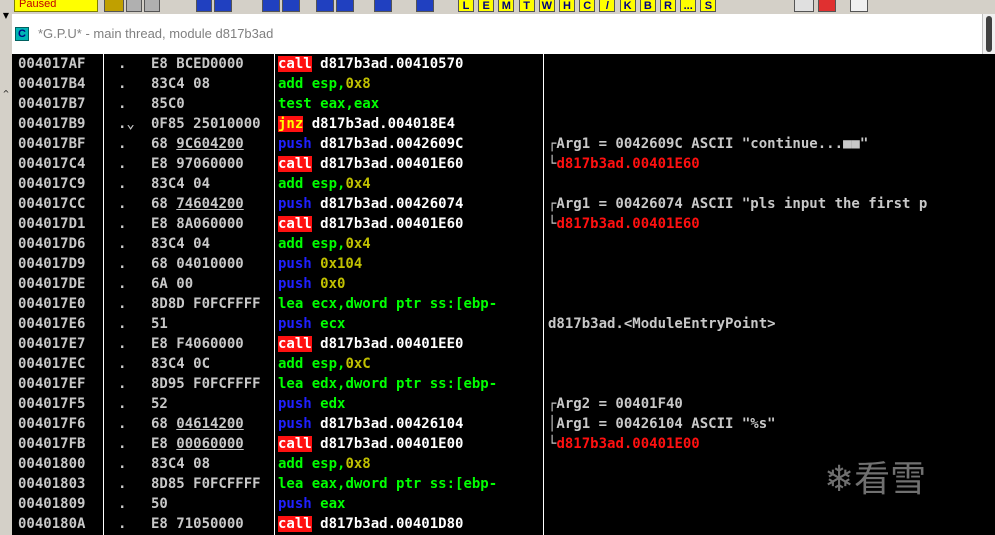 This screenshot has width=995, height=535. What do you see at coordinates (291, 484) in the screenshot?
I see `opcode-mnemonic: lea` at bounding box center [291, 484].